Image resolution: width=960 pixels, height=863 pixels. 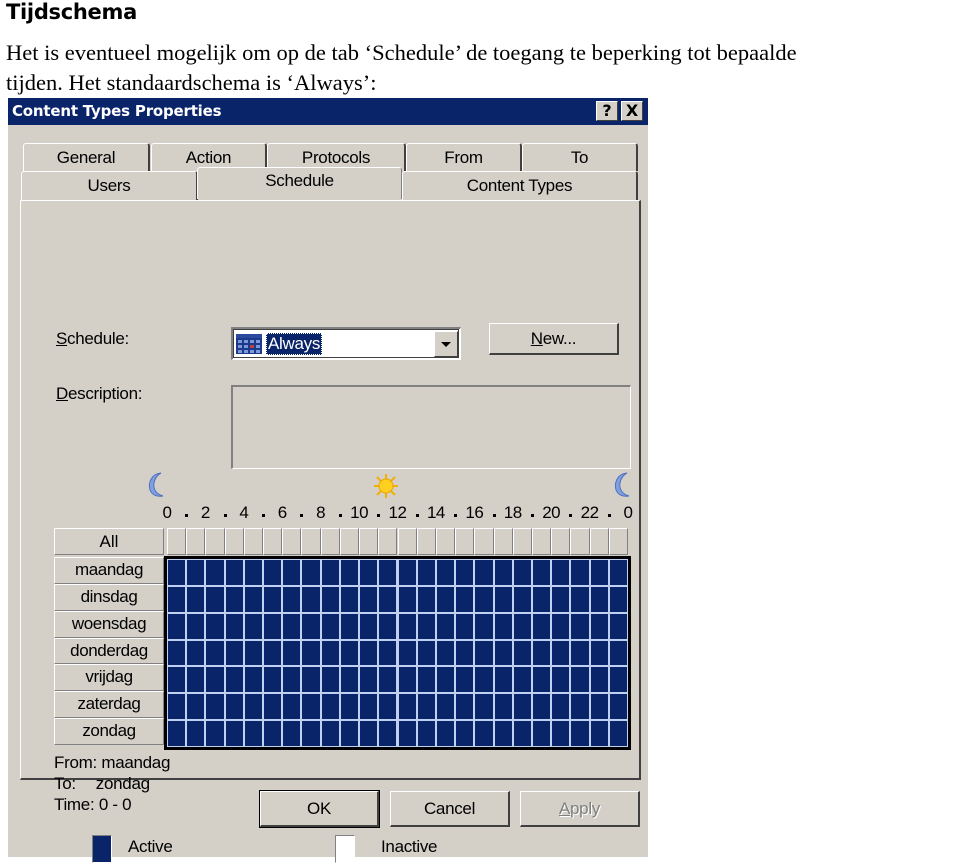 What do you see at coordinates (346, 343) in the screenshot?
I see `schedule-combobox: Always` at bounding box center [346, 343].